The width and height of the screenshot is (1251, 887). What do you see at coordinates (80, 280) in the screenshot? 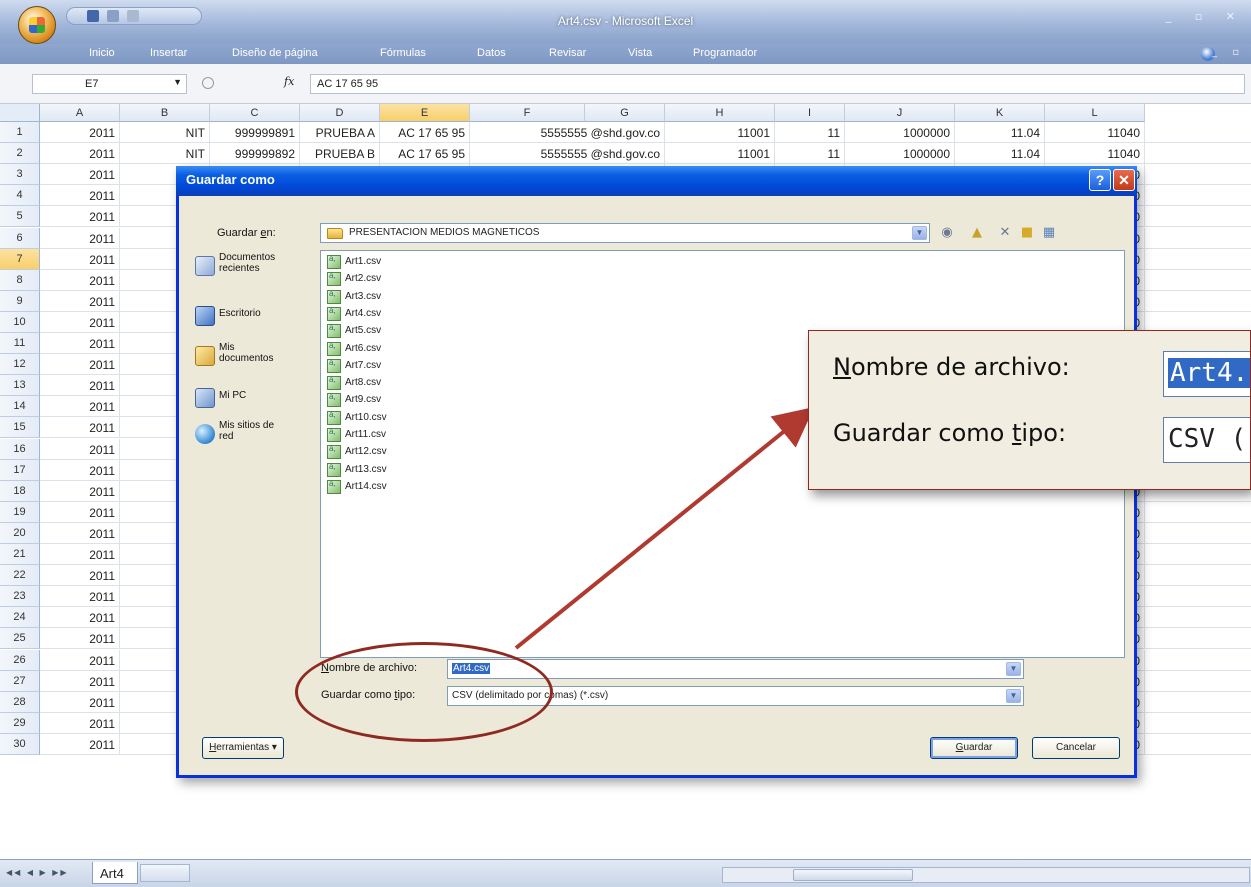
I see `cell-a8: 2011` at bounding box center [80, 280].